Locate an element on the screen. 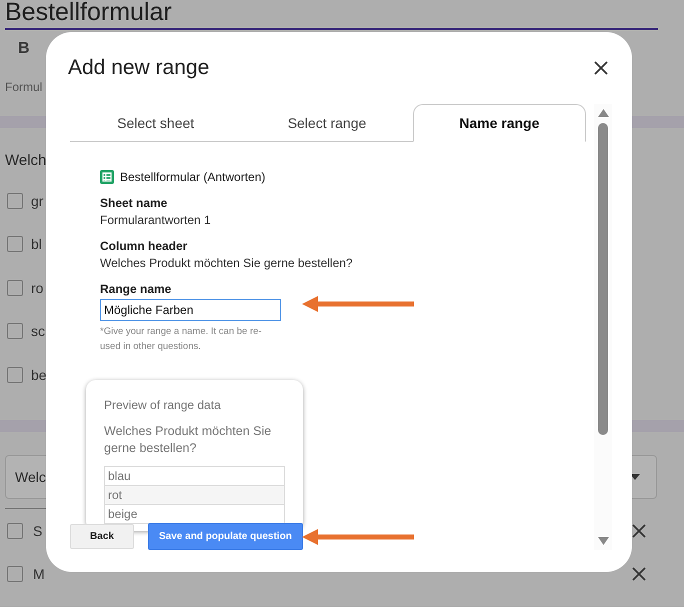 The width and height of the screenshot is (684, 614). option-label: be is located at coordinates (39, 374).